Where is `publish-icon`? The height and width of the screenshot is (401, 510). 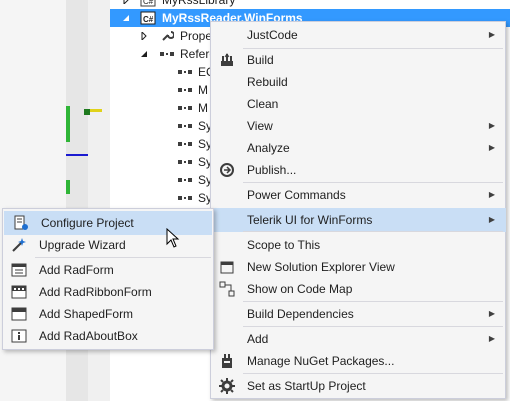 publish-icon is located at coordinates (227, 170).